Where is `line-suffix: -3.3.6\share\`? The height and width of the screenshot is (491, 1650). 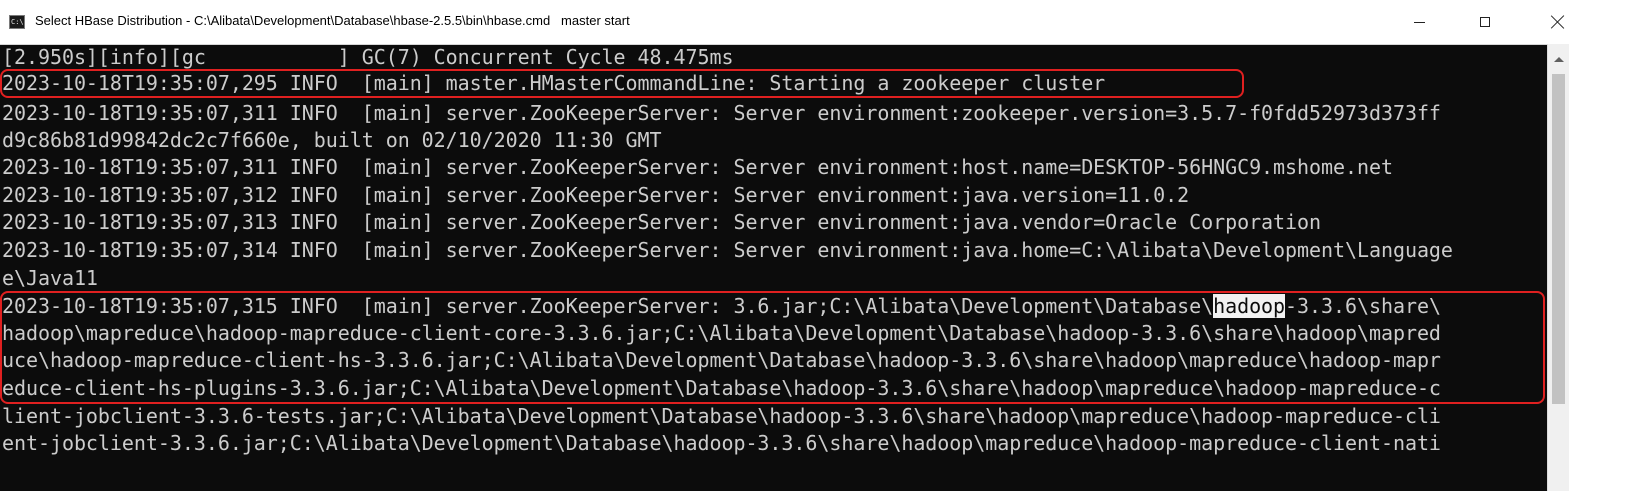 line-suffix: -3.3.6\share\ is located at coordinates (1363, 306).